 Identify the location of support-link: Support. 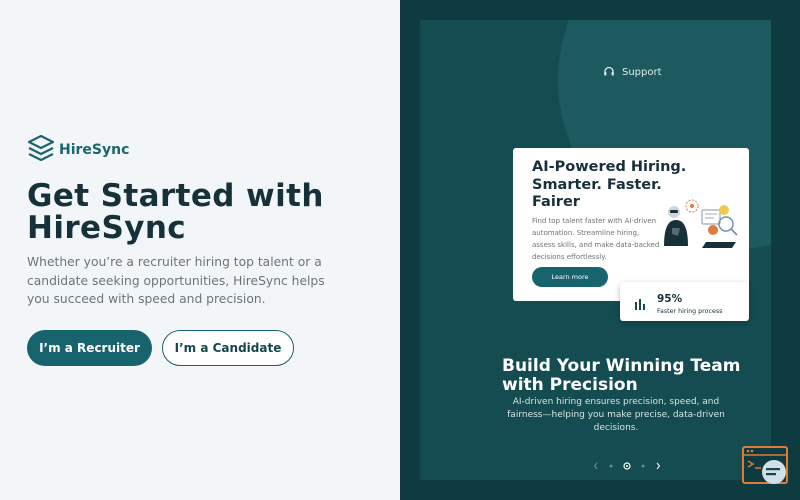
(632, 72).